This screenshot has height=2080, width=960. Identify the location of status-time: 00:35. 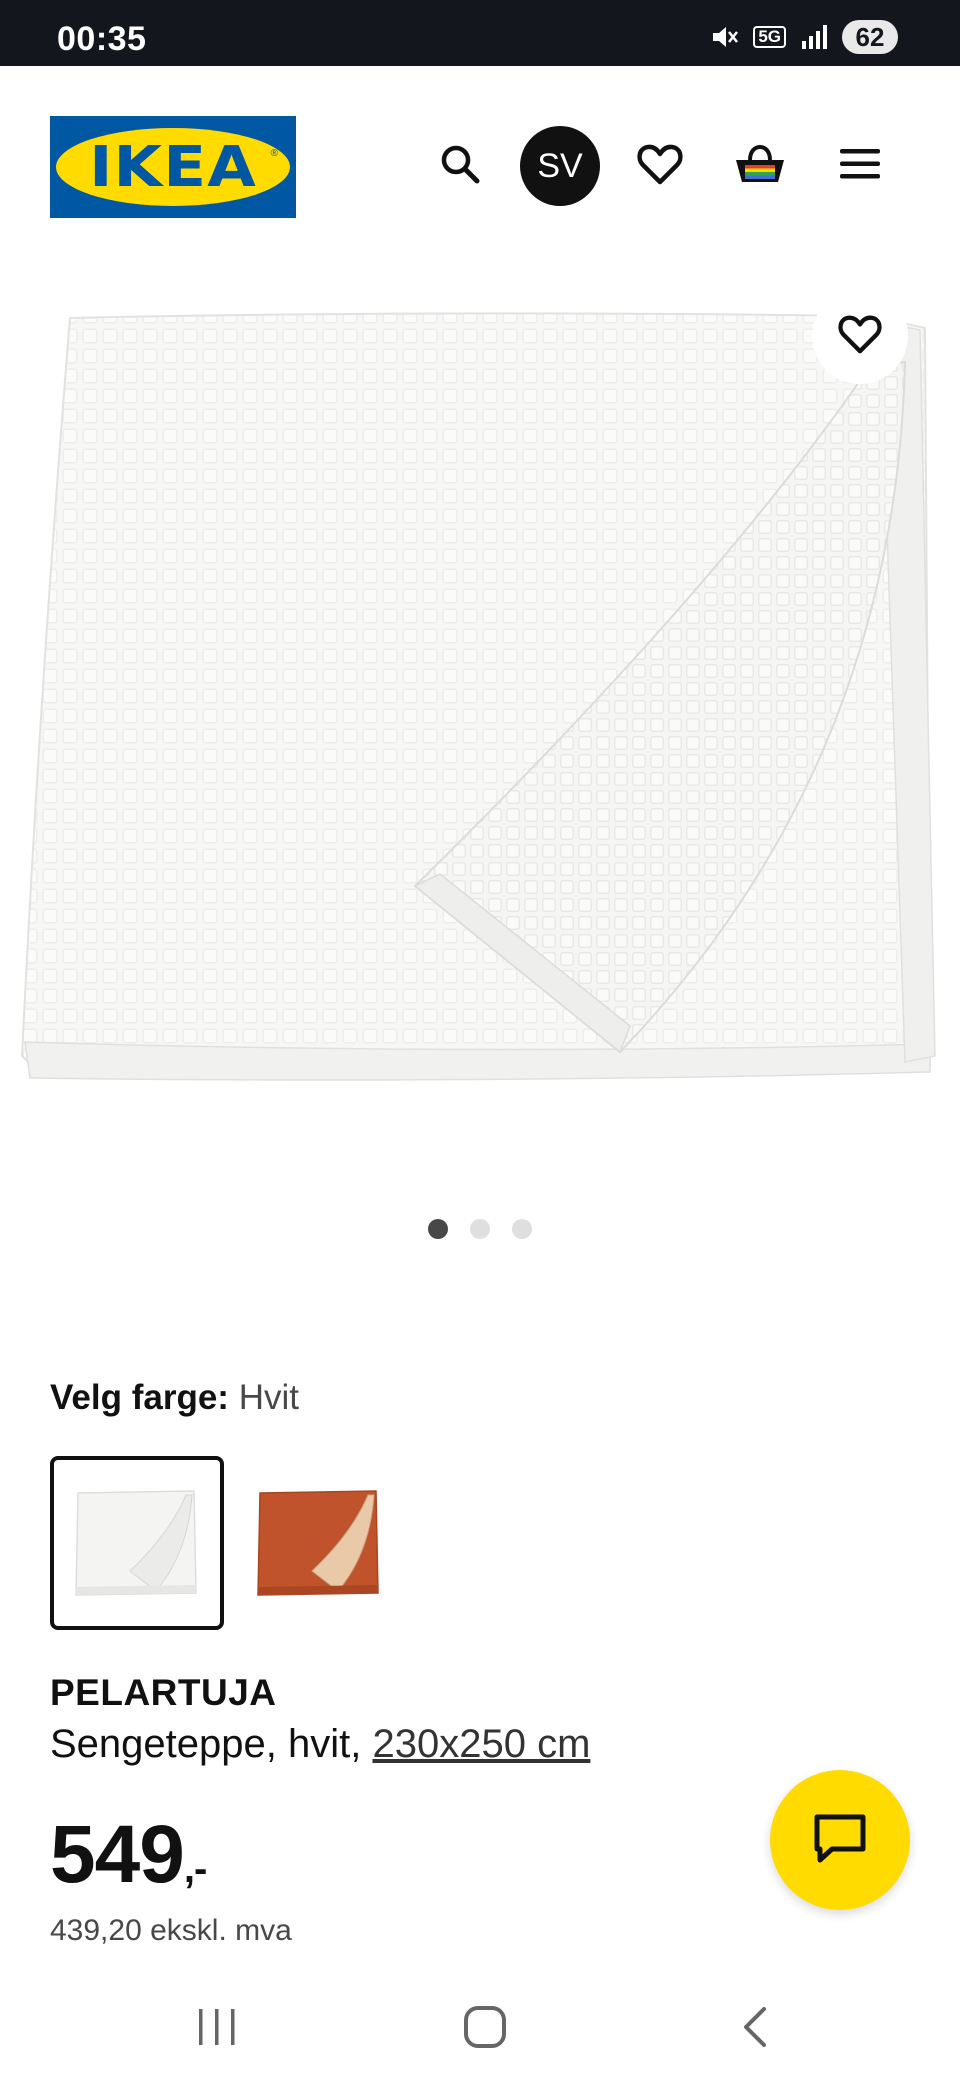
(102, 39).